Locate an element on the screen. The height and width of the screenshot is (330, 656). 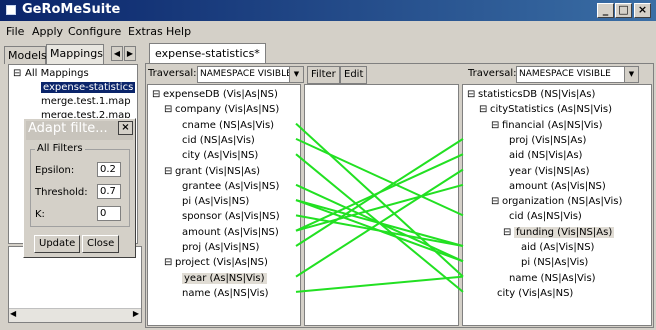
target-tree-node: statisticsDB (NS|Vis|As) is located at coordinates (536, 94).